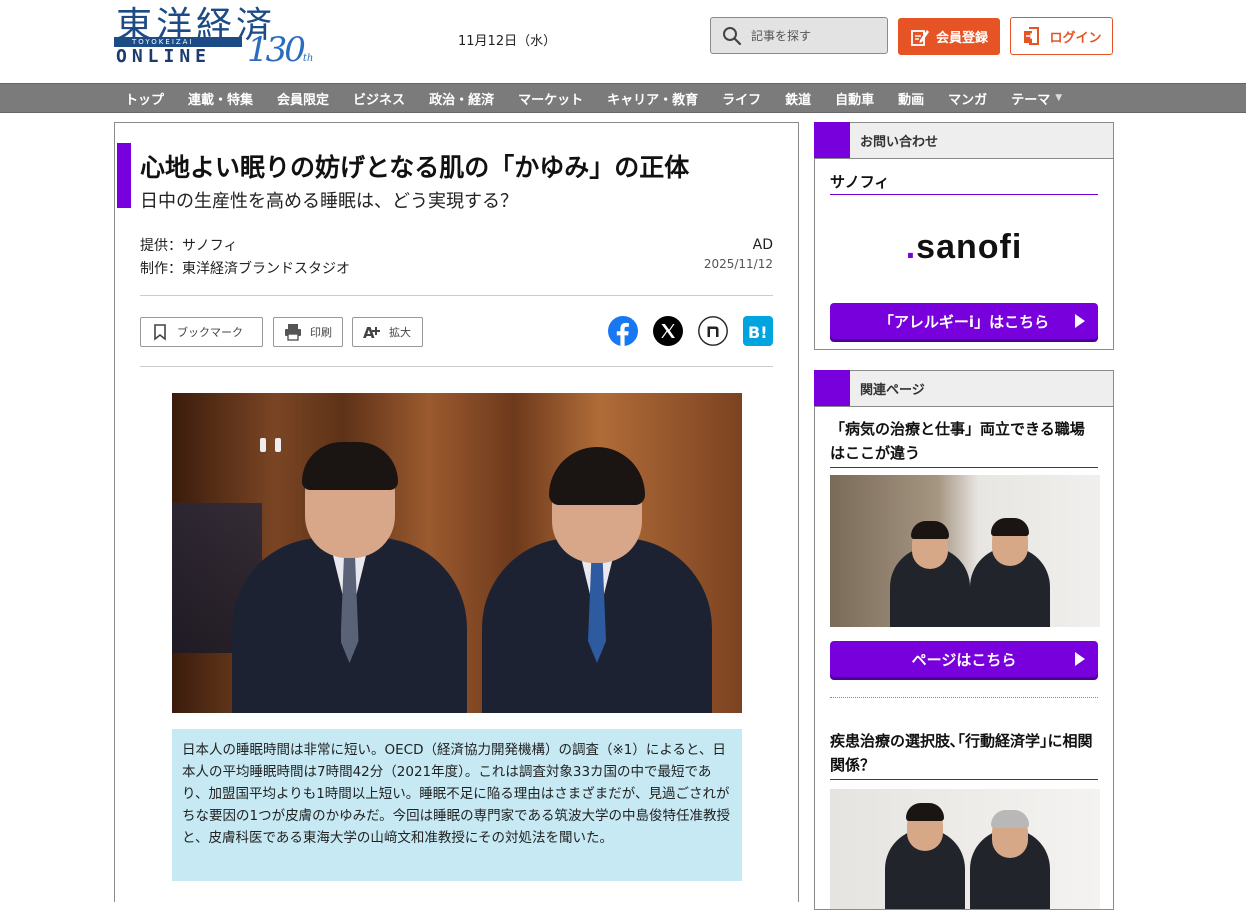  Describe the element at coordinates (963, 140) in the screenshot. I see `contact-box-header: お問い合わせ` at that location.